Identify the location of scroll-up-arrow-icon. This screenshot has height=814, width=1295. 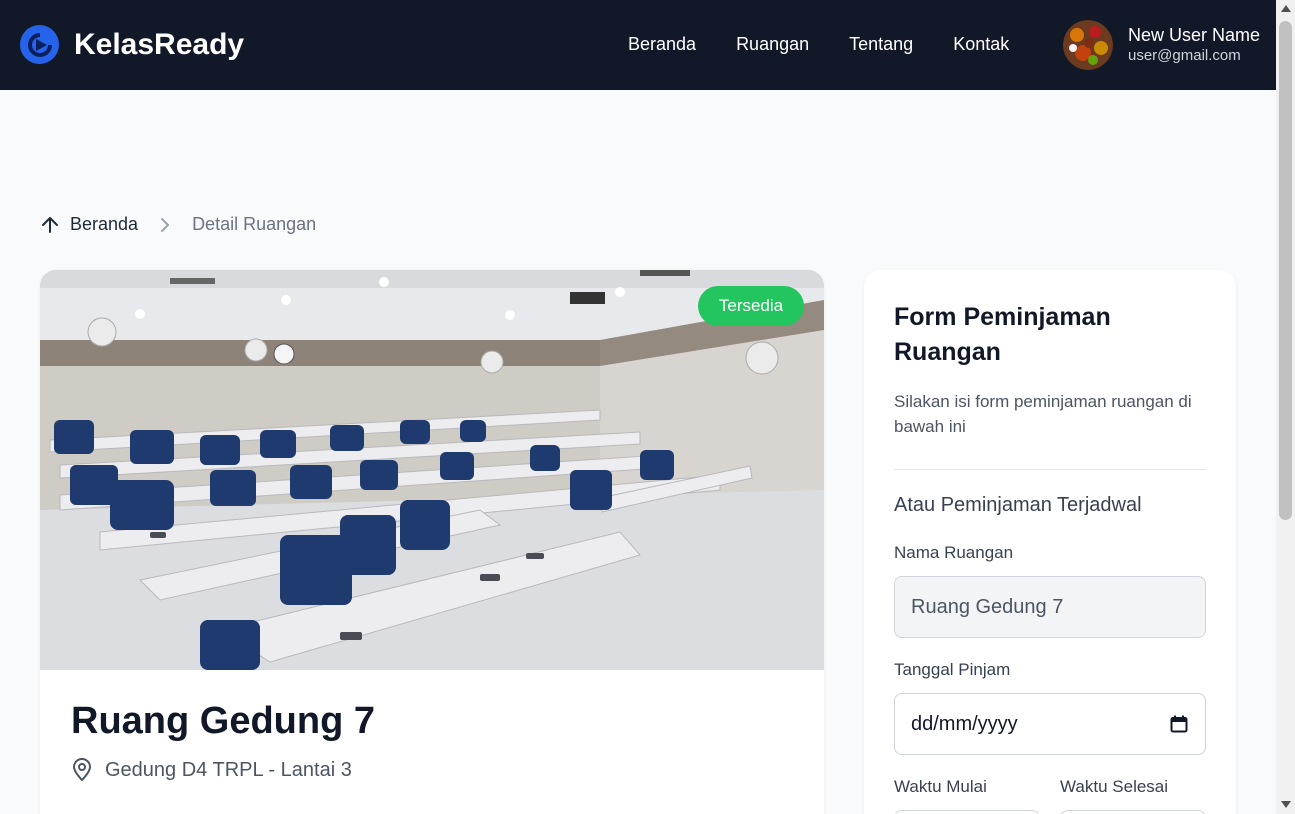
(1286, 8).